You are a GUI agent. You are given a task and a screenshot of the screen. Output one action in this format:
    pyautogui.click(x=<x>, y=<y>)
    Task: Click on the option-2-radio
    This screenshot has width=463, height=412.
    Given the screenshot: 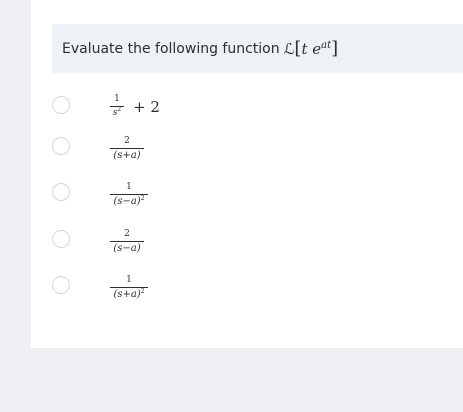 What is the action you would take?
    pyautogui.click(x=61, y=146)
    